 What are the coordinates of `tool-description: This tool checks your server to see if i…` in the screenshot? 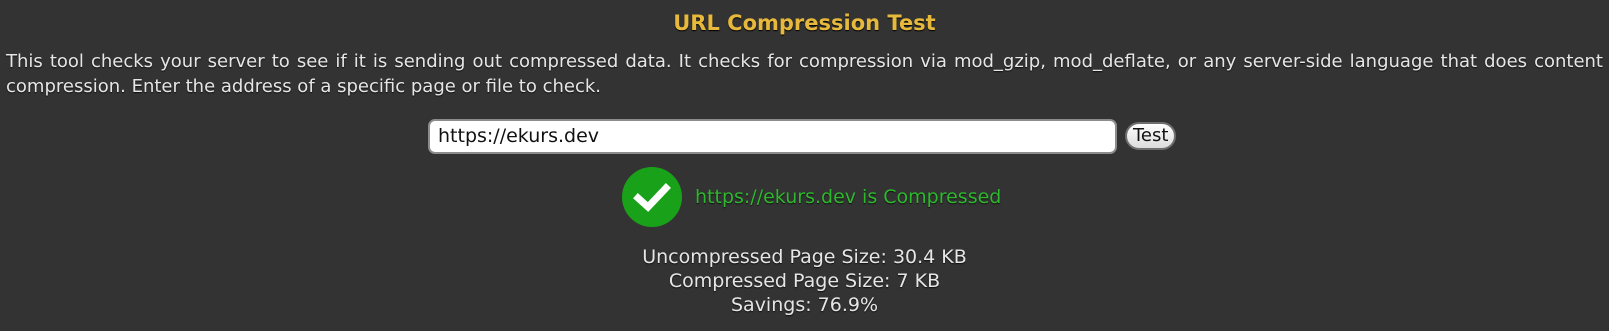 It's located at (804, 74).